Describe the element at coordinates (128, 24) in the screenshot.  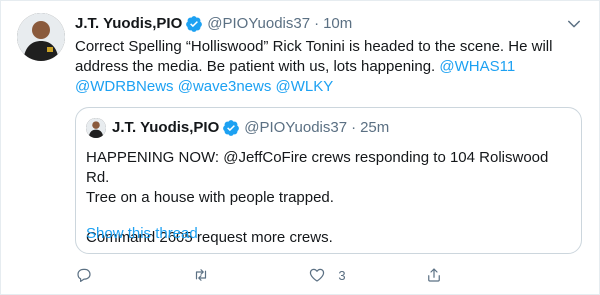
I see `author-name: J.T. Yuodis,PIO` at that location.